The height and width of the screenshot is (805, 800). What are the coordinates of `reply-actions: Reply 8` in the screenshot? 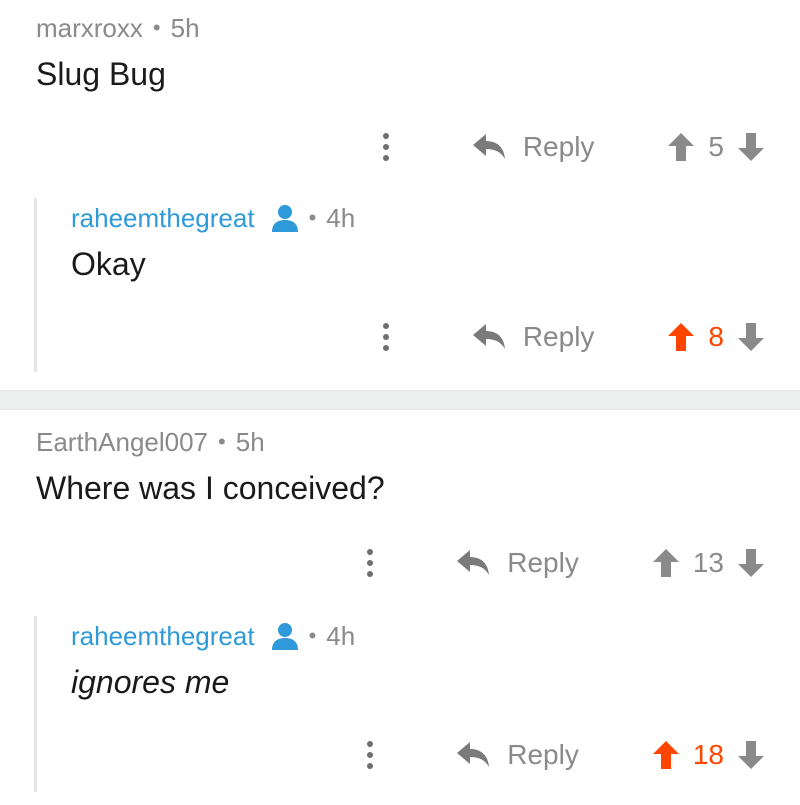 It's located at (567, 337).